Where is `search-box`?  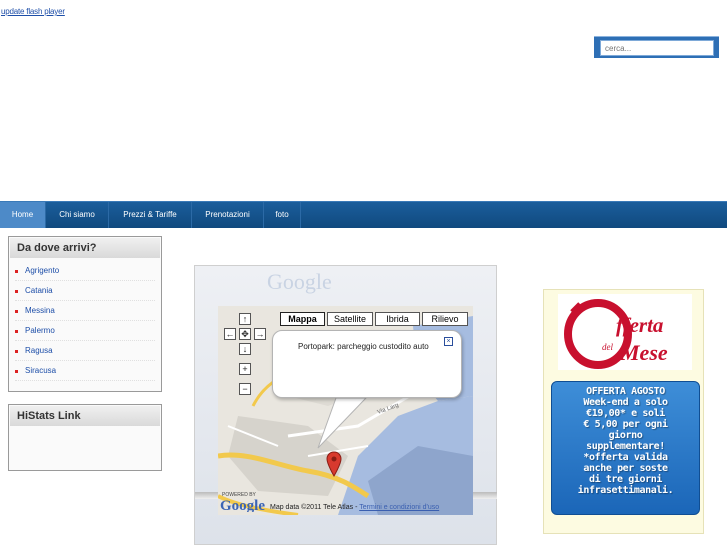 search-box is located at coordinates (656, 47).